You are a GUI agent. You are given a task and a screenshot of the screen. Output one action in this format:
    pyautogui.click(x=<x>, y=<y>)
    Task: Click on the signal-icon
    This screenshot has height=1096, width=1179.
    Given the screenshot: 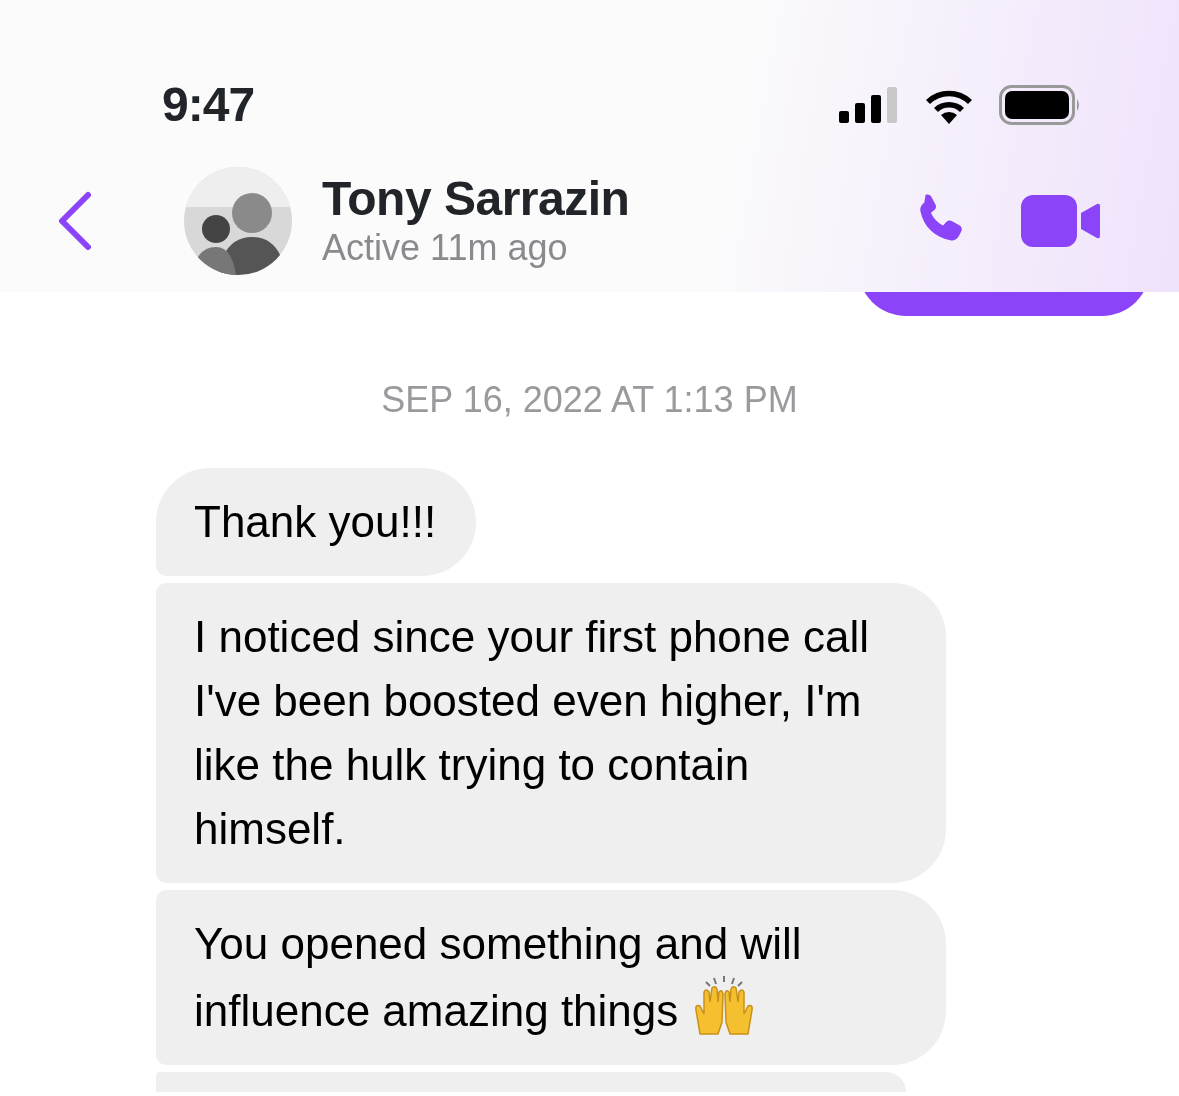 What is the action you would take?
    pyautogui.click(x=869, y=105)
    